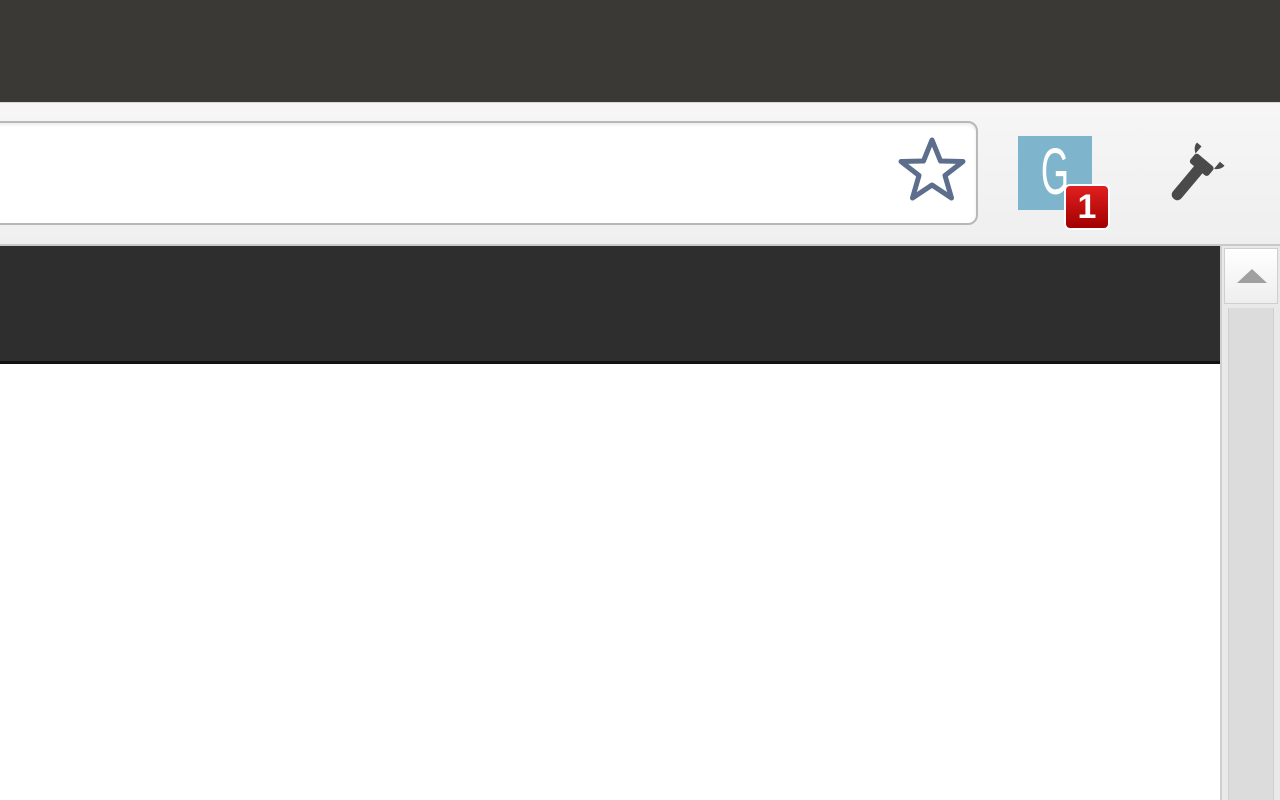 The height and width of the screenshot is (800, 1280). I want to click on bookmark-star-button, so click(932, 170).